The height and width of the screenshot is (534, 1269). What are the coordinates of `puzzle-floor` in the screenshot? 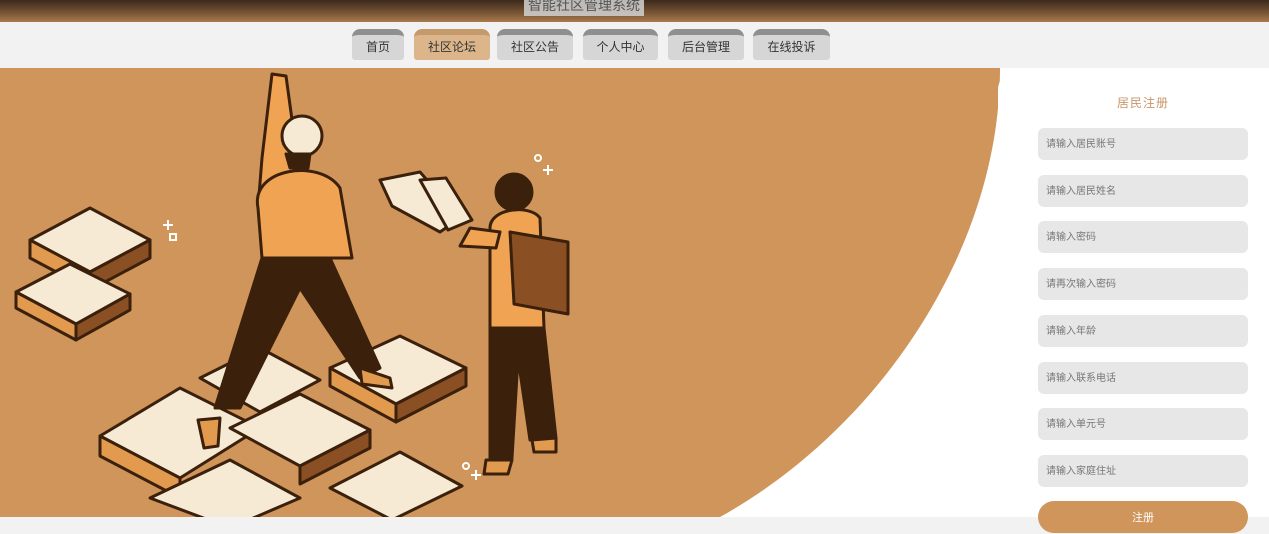 It's located at (283, 425).